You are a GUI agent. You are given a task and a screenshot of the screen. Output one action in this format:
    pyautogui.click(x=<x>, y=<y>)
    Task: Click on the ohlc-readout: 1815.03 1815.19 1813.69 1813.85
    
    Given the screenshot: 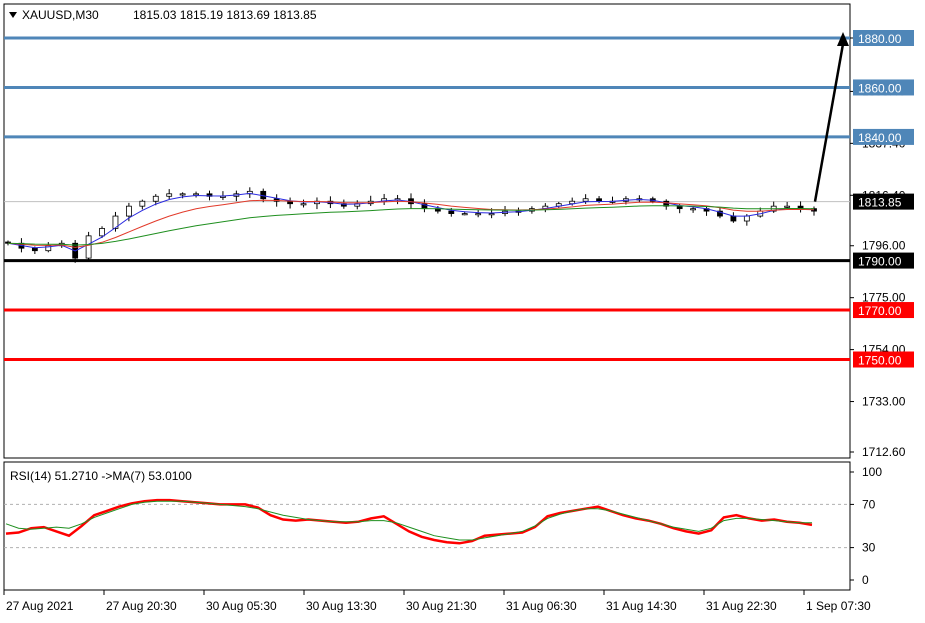 What is the action you would take?
    pyautogui.click(x=225, y=15)
    